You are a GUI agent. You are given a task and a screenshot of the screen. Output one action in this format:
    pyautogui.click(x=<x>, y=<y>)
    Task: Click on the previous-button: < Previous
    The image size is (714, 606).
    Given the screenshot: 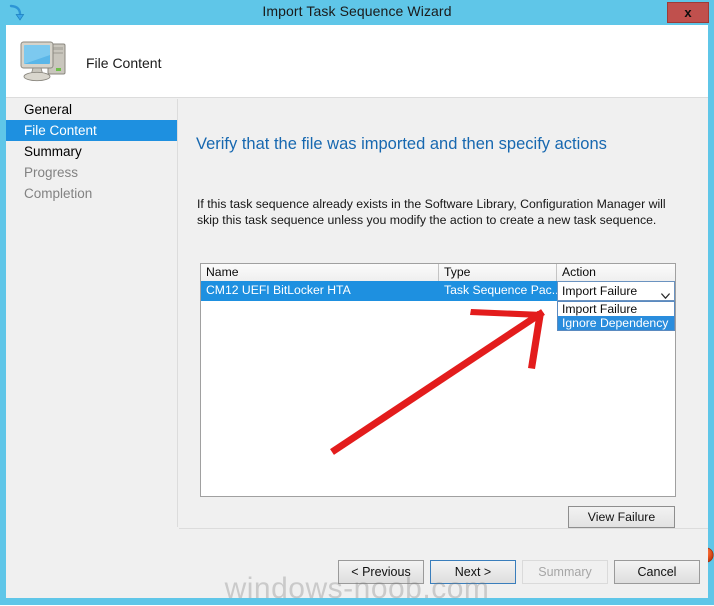 What is the action you would take?
    pyautogui.click(x=381, y=572)
    